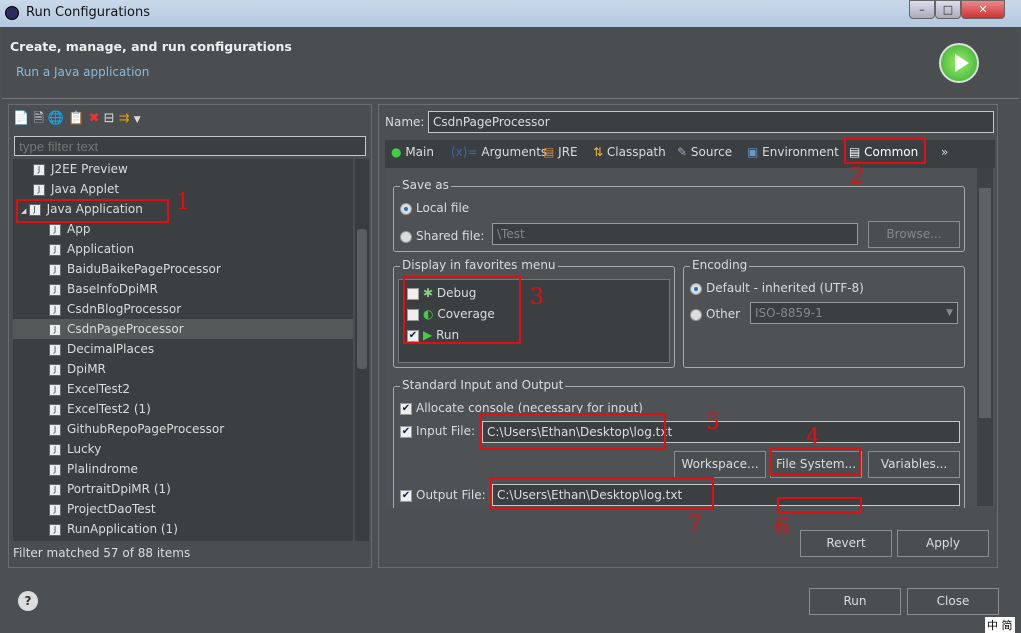 The image size is (1021, 633). What do you see at coordinates (79, 229) in the screenshot?
I see `tree-item-label: App` at bounding box center [79, 229].